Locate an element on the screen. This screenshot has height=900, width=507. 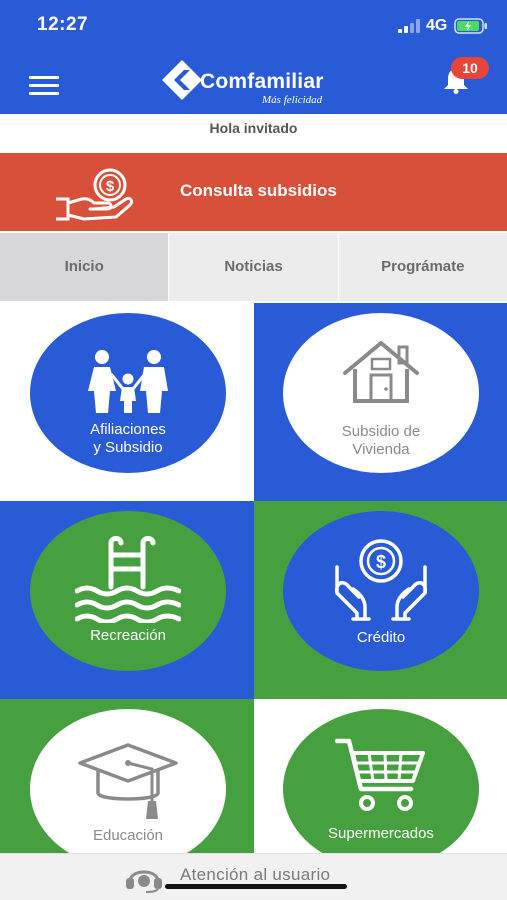
tile-vivienda-circle: Subsidio de Vivienda is located at coordinates (381, 393).